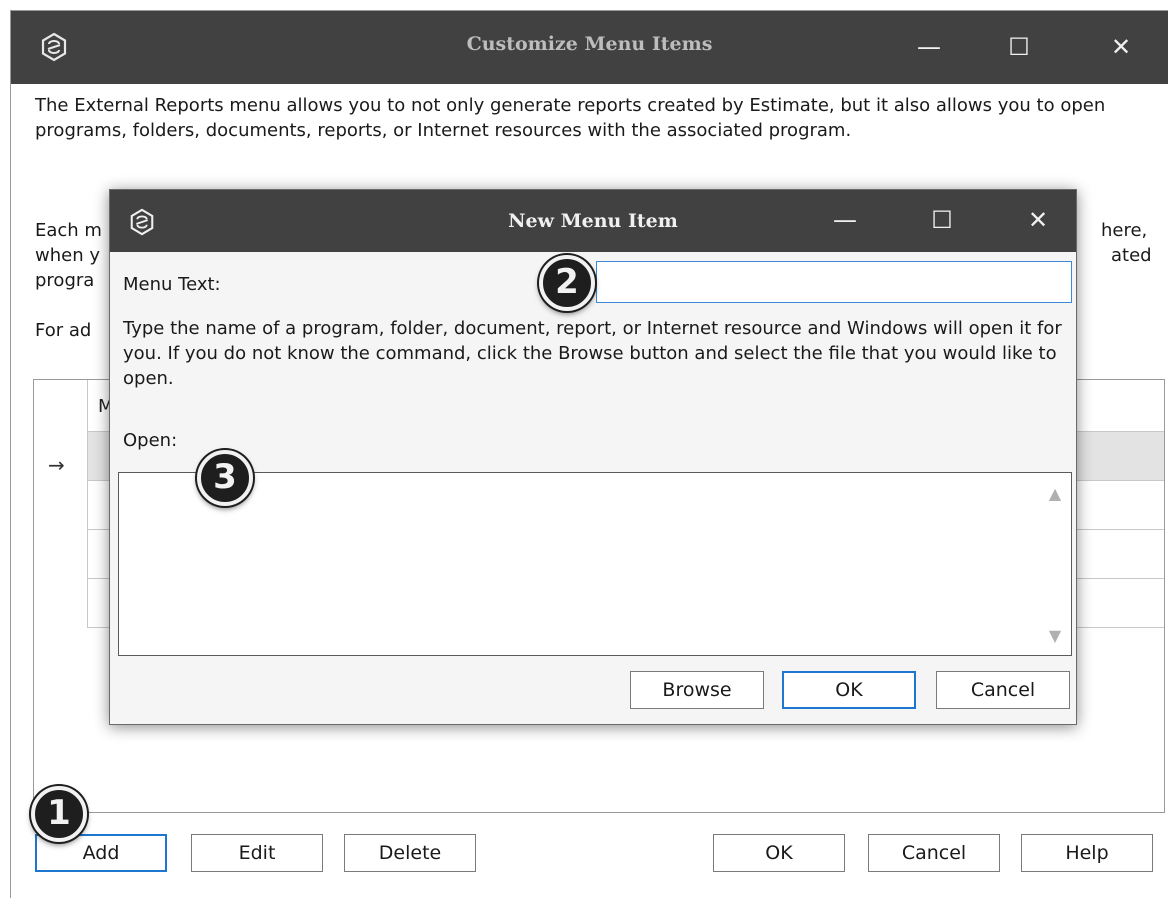 The width and height of the screenshot is (1168, 898). What do you see at coordinates (589, 44) in the screenshot?
I see `outer-window-title: Customize Menu Items` at bounding box center [589, 44].